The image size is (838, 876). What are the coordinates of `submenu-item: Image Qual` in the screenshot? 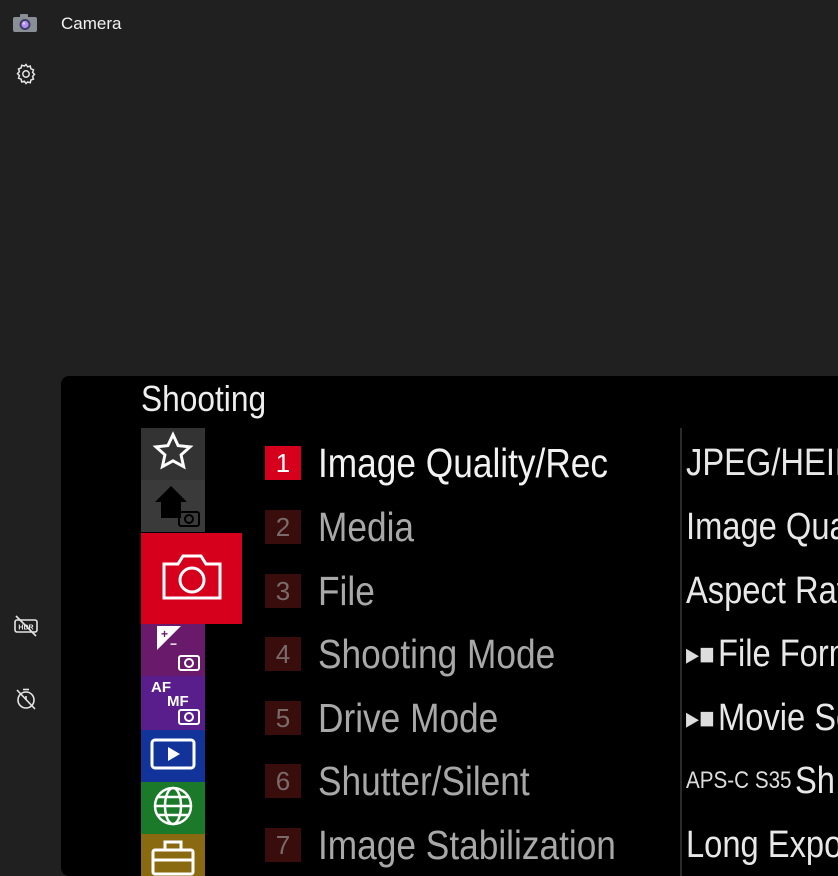 It's located at (762, 527).